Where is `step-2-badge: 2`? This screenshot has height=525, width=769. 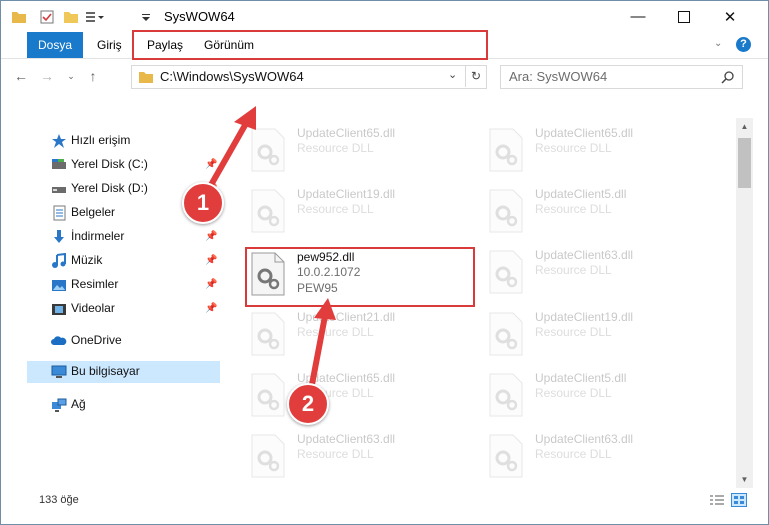
step-2-badge: 2 is located at coordinates (308, 404).